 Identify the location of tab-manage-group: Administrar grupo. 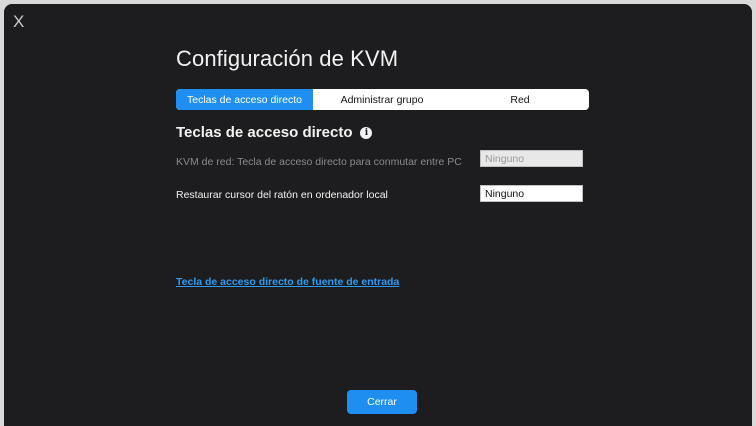
(382, 99).